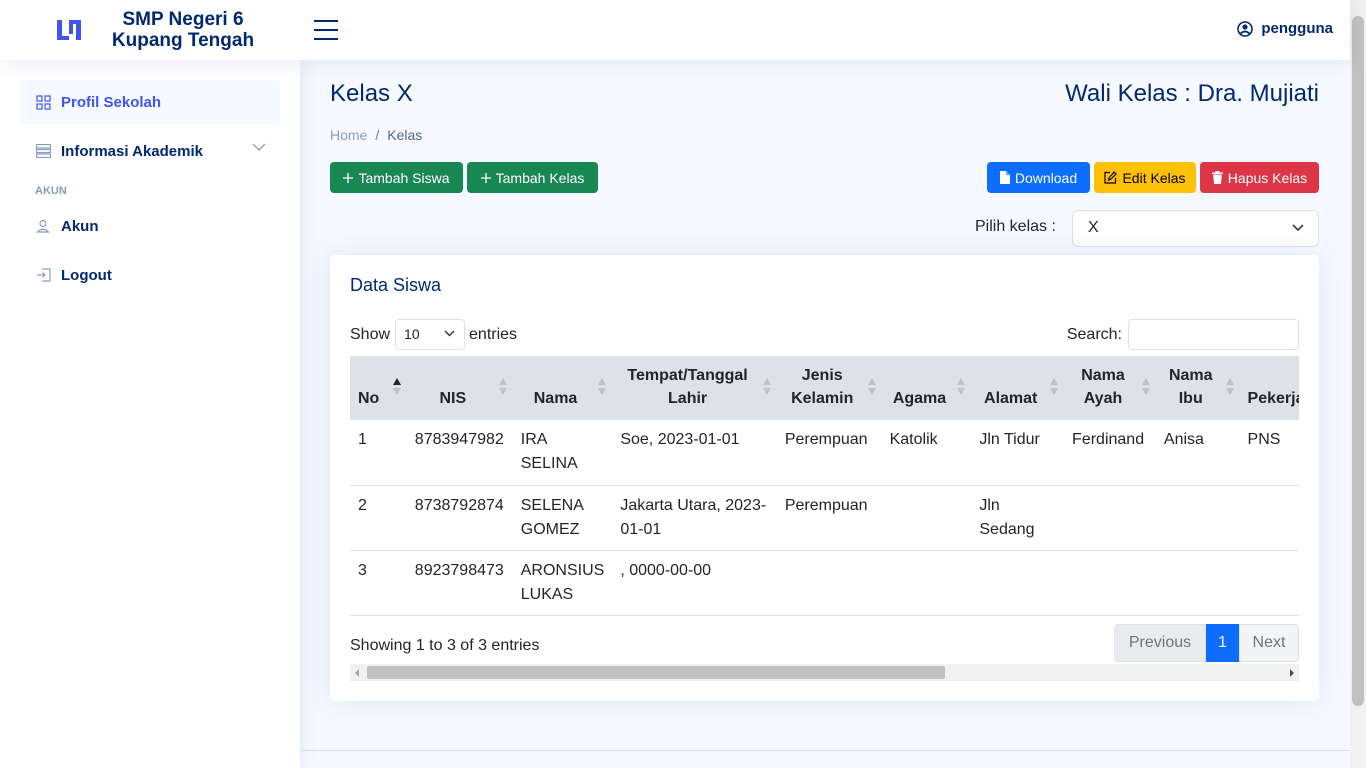  I want to click on column-header-jenis-kelamin: Jenis Kelamin, so click(829, 388).